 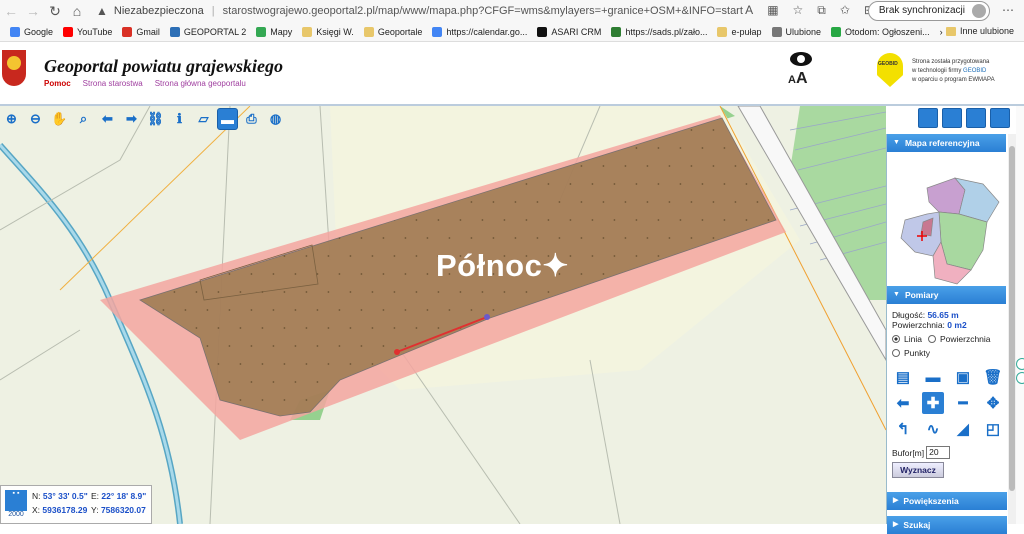 I want to click on zoom-in-icon: ⊕, so click(x=11, y=119).